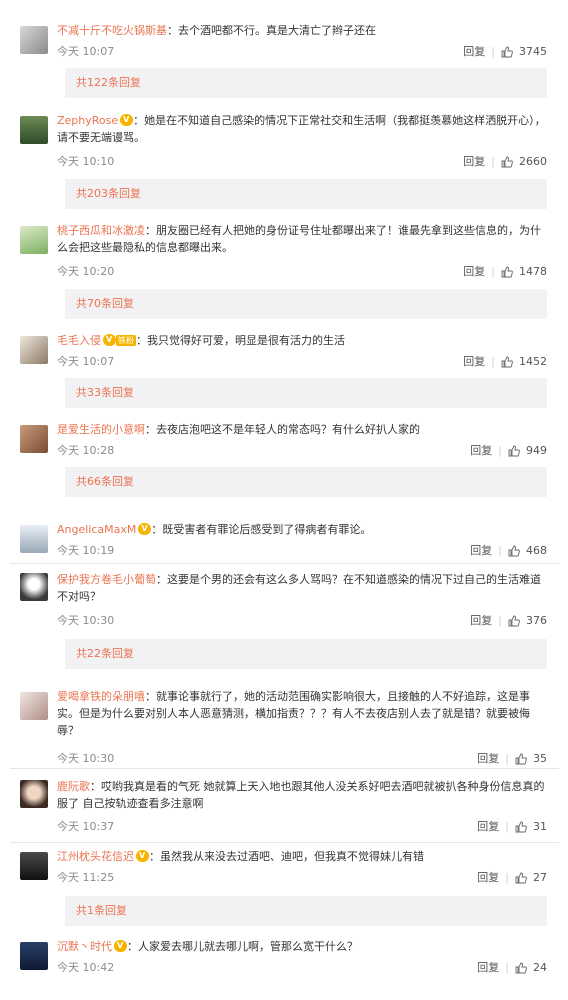 The image size is (568, 1000). What do you see at coordinates (106, 579) in the screenshot?
I see `username: 保护我方卷毛小葡萄` at bounding box center [106, 579].